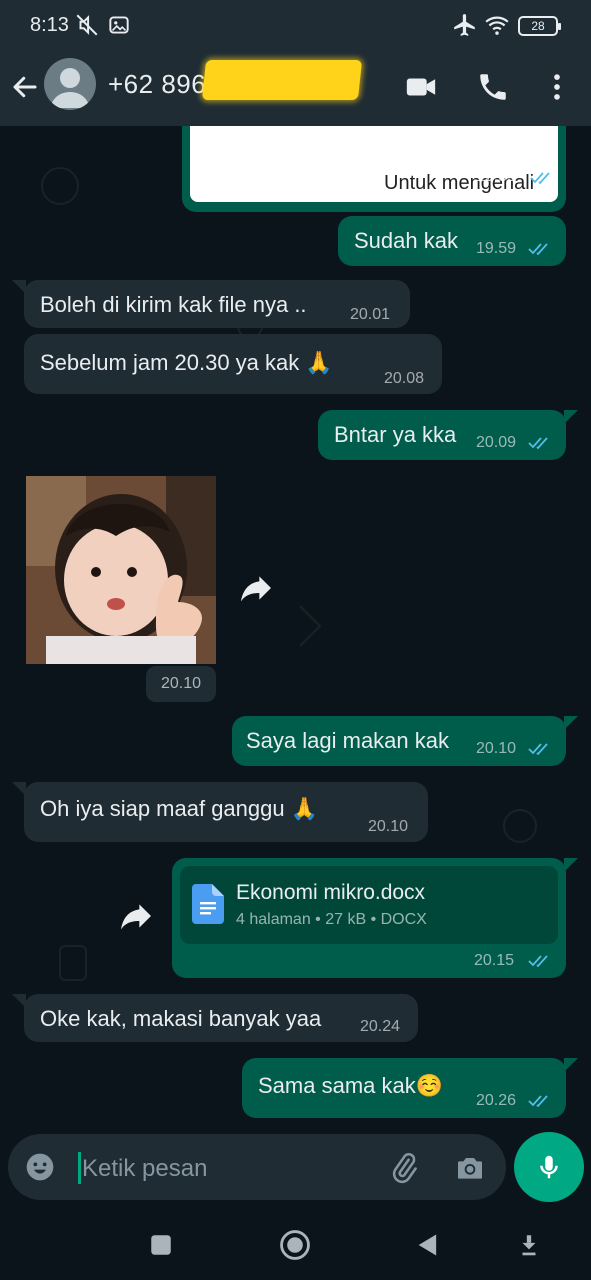  Describe the element at coordinates (331, 892) in the screenshot. I see `document-file-name: Ekonomi mikro.docx` at that location.